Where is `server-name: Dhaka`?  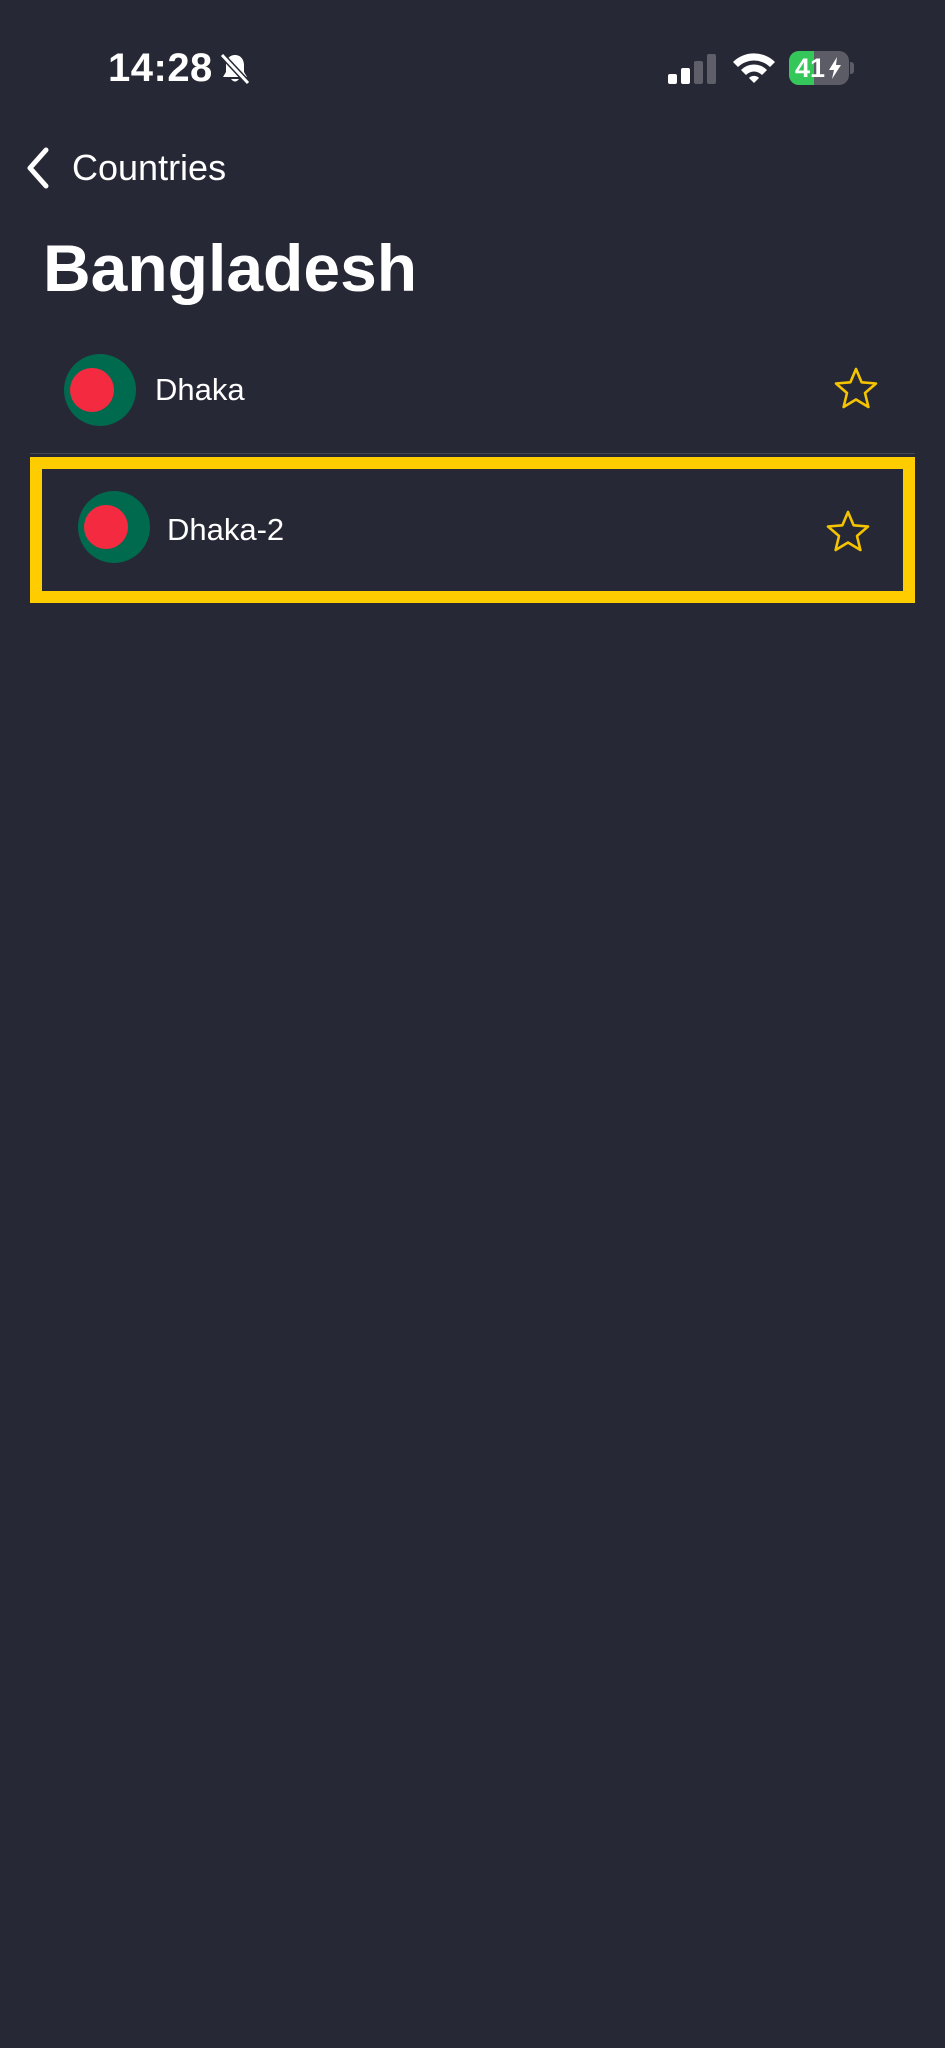
server-name: Dhaka is located at coordinates (200, 389).